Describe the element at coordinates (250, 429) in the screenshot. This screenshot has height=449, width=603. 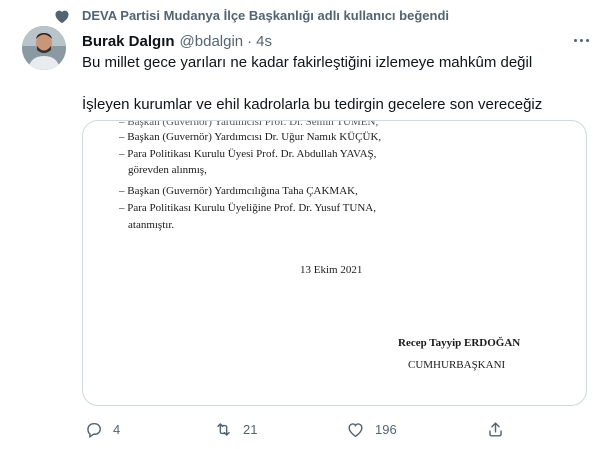
I see `retweet-count: 21` at that location.